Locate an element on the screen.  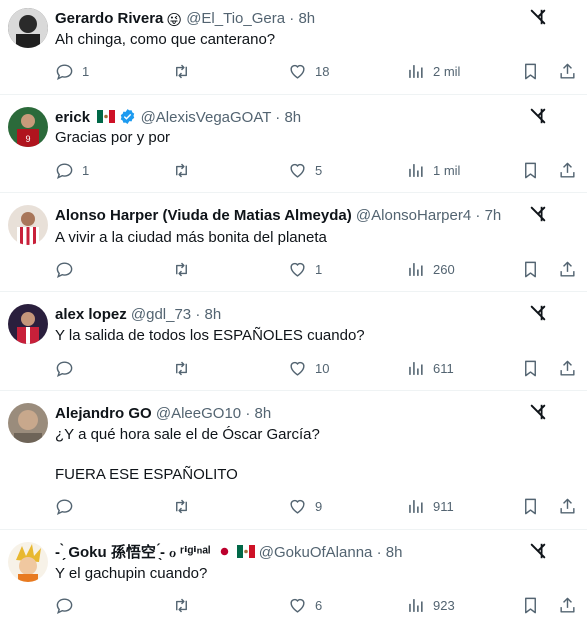
like-count: 9 is located at coordinates (319, 506).